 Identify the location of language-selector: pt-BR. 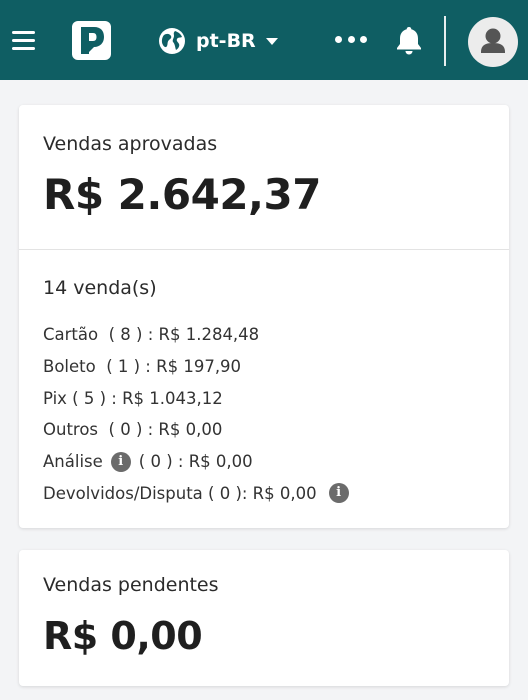
(218, 41).